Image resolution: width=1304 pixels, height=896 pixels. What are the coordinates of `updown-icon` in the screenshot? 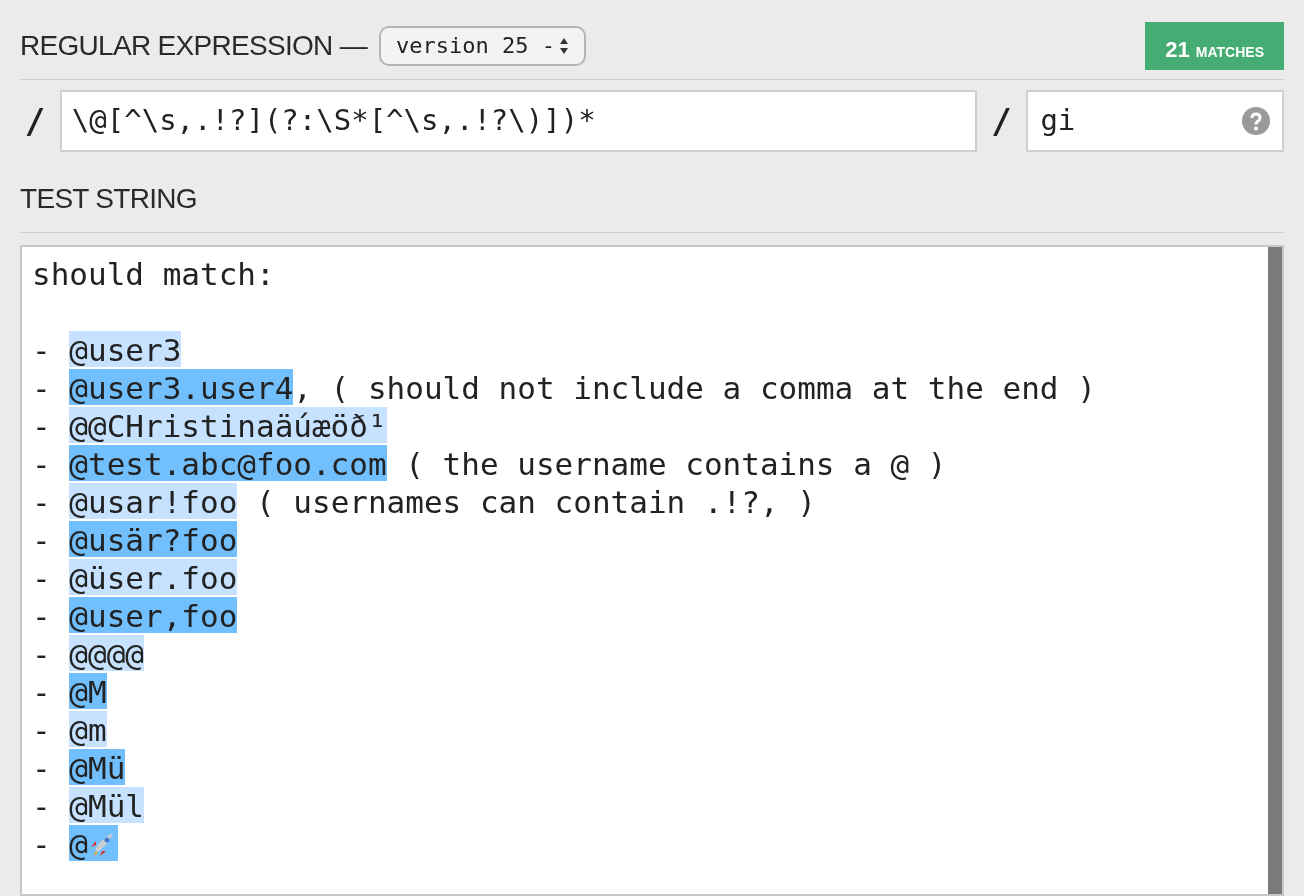 It's located at (563, 45).